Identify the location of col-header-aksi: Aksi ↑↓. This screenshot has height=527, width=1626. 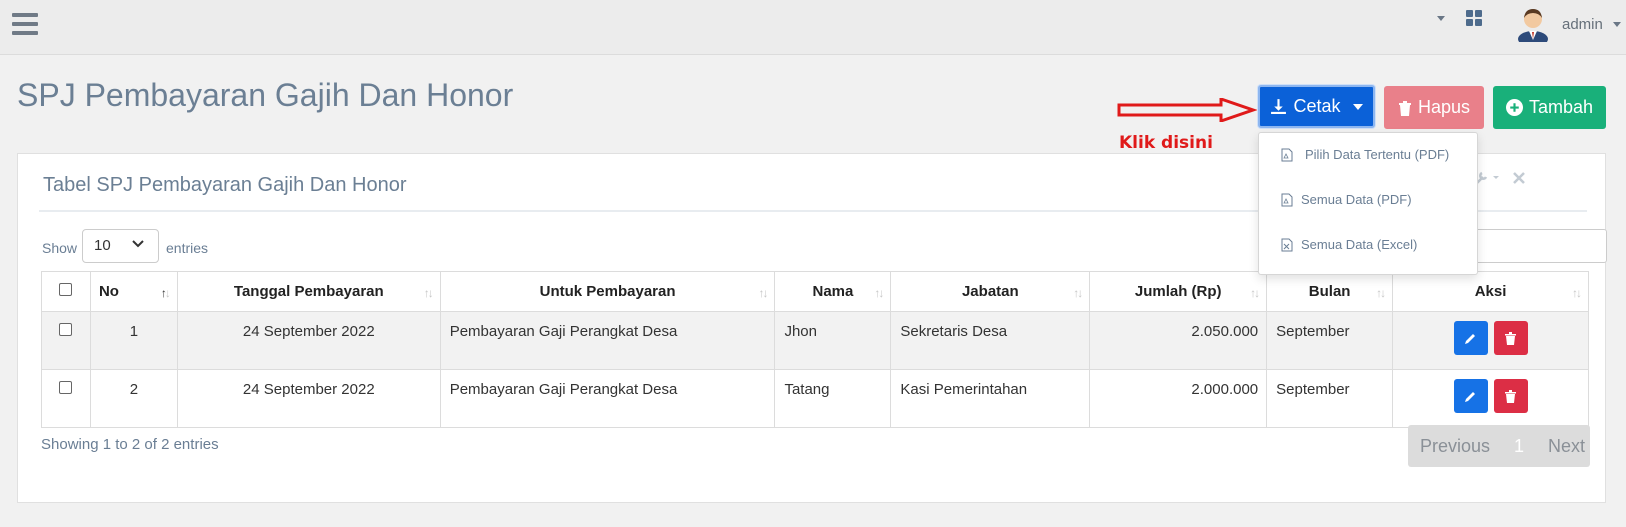
(1490, 291).